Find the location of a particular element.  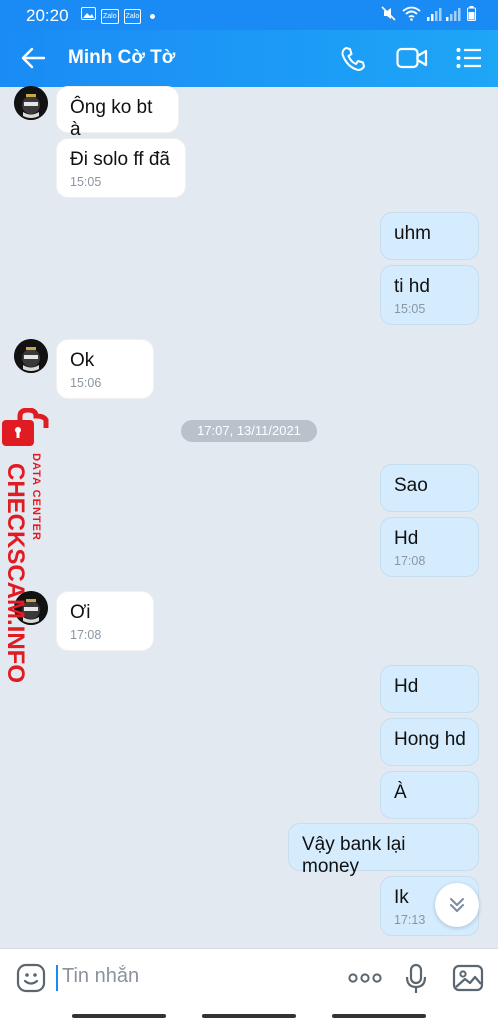

message-bubble: Hd is located at coordinates (429, 689).